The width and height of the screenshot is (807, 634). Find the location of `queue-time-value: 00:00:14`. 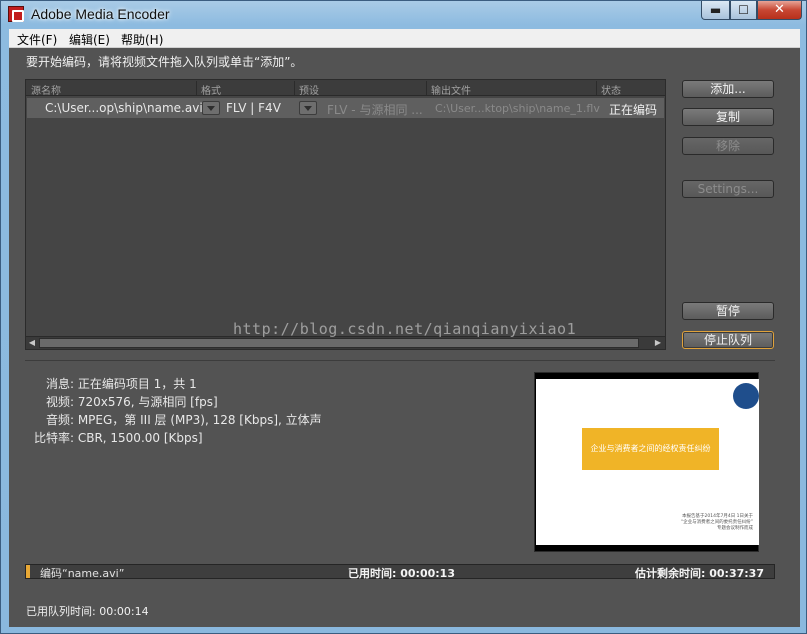

queue-time-value: 00:00:14 is located at coordinates (124, 611).